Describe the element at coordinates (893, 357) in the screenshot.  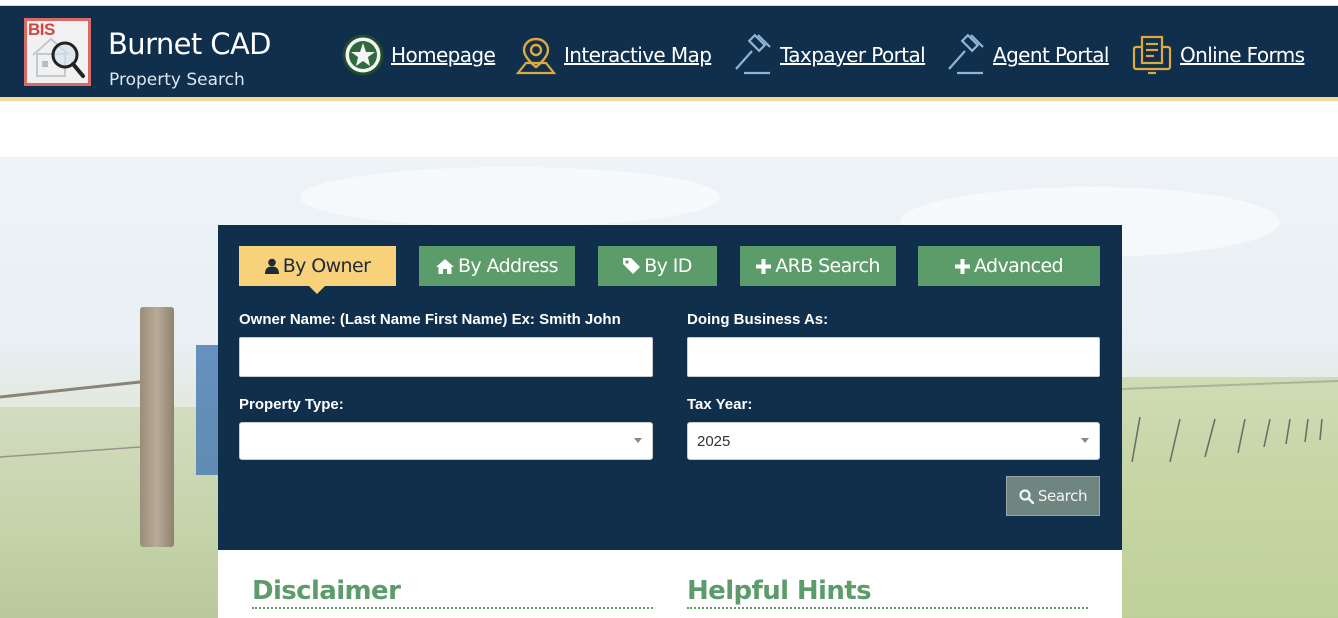
I see `doing-business-as-input` at that location.